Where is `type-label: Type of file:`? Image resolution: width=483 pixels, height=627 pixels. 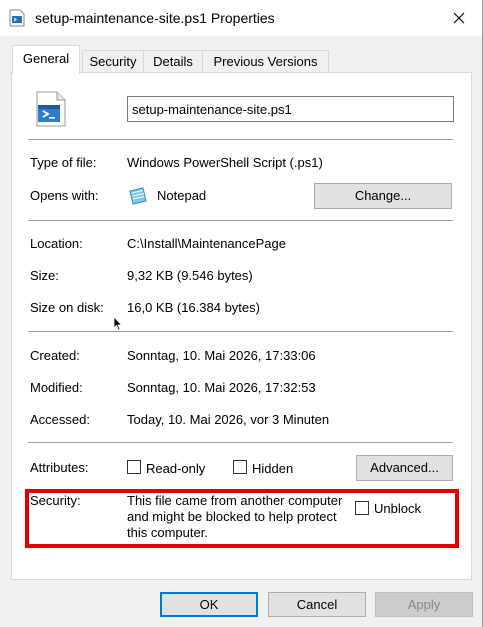 type-label: Type of file: is located at coordinates (63, 162).